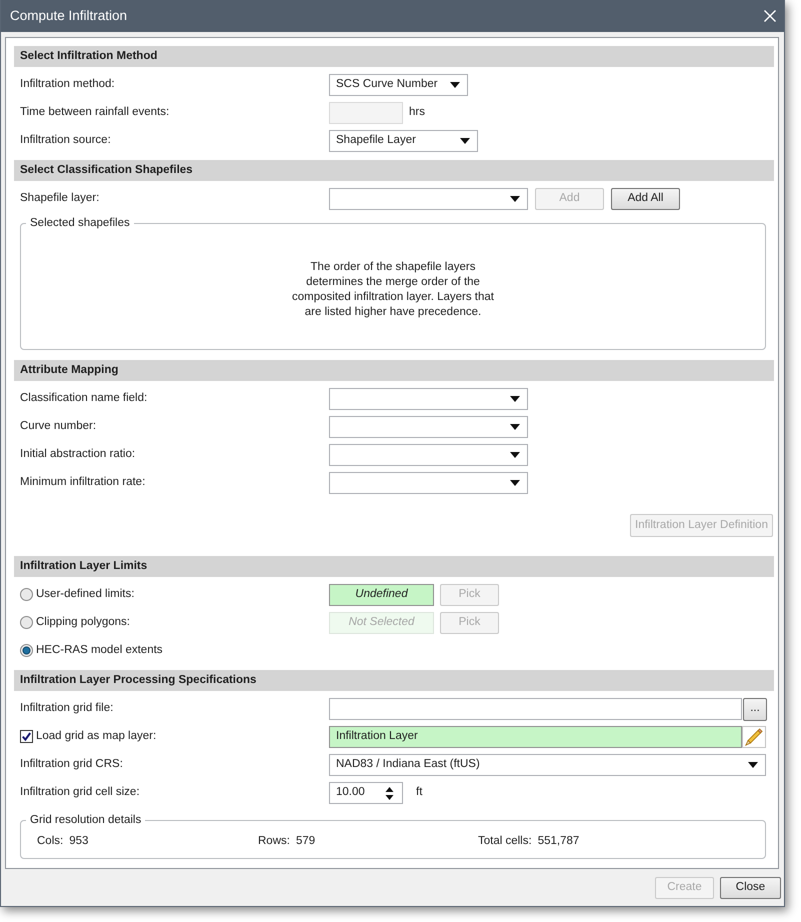 Image resolution: width=801 pixels, height=922 pixels. What do you see at coordinates (535, 737) in the screenshot?
I see `text-field: Infiltration Layer` at bounding box center [535, 737].